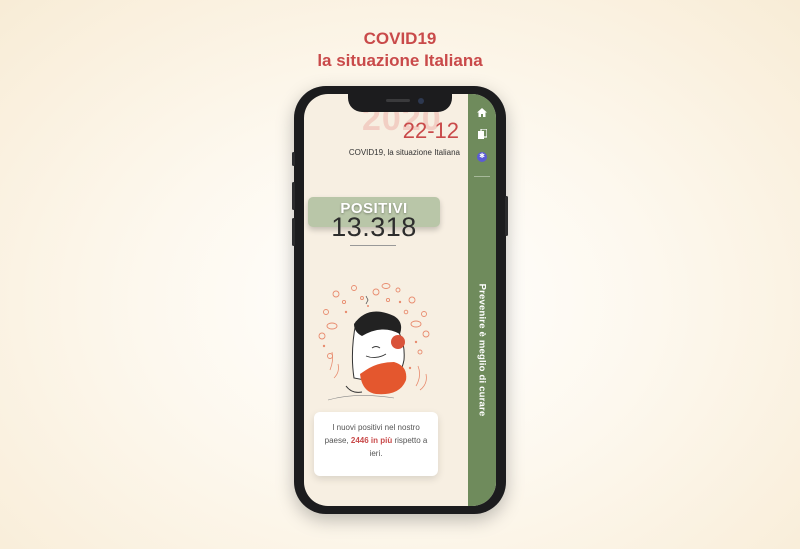 Image resolution: width=800 pixels, height=549 pixels. What do you see at coordinates (482, 134) in the screenshot?
I see `copy-icon` at bounding box center [482, 134].